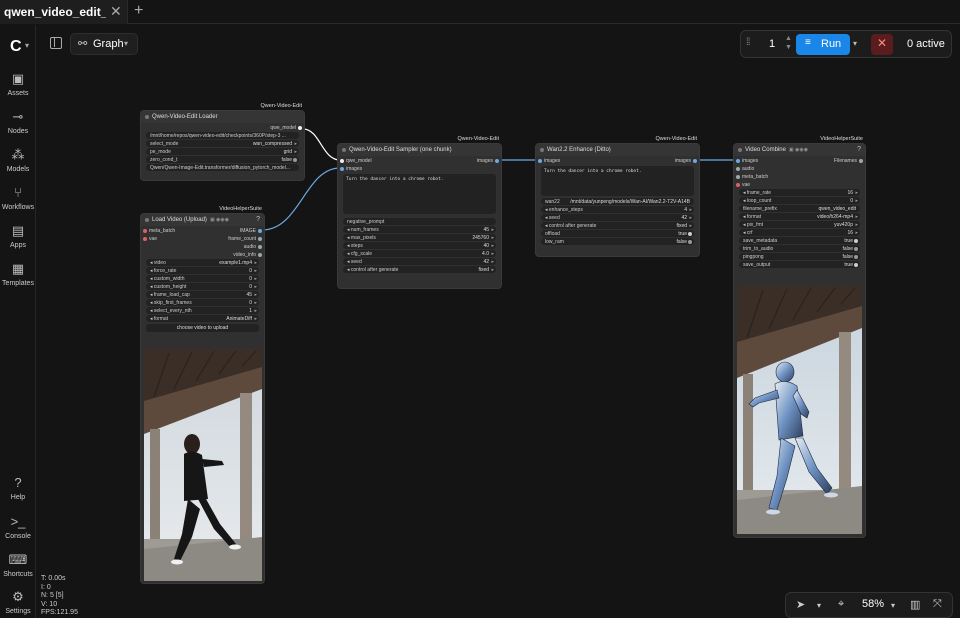 This screenshot has height=618, width=960. I want to click on negative-prompt-widget: negative_prompt, so click(419, 221).